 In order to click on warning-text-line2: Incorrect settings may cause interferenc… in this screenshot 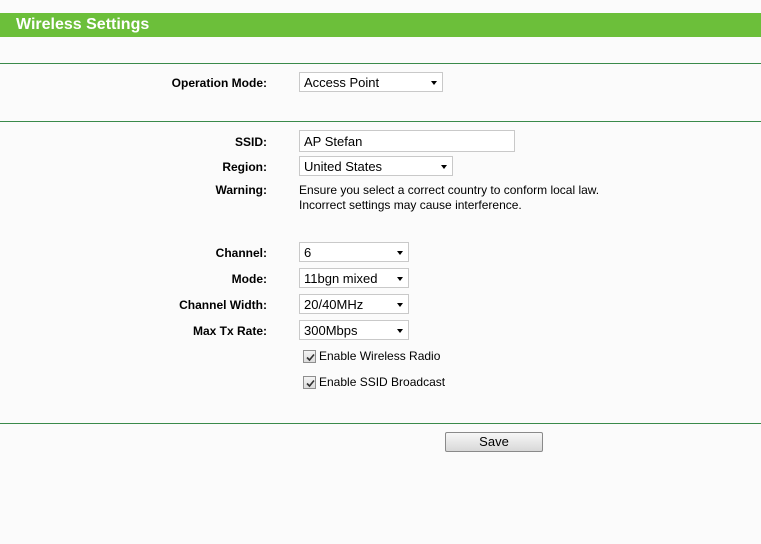, I will do `click(410, 205)`.